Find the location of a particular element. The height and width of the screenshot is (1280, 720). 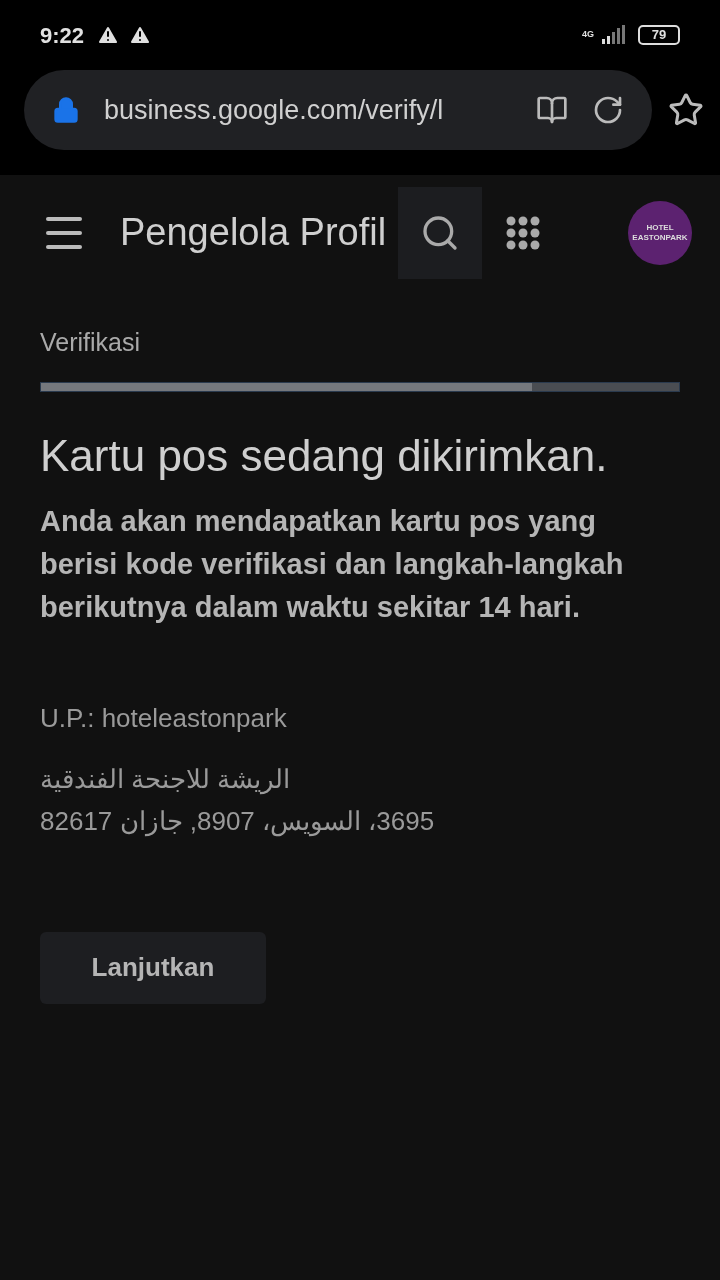

heading: Kartu pos sedang dikirimkan. is located at coordinates (324, 455).